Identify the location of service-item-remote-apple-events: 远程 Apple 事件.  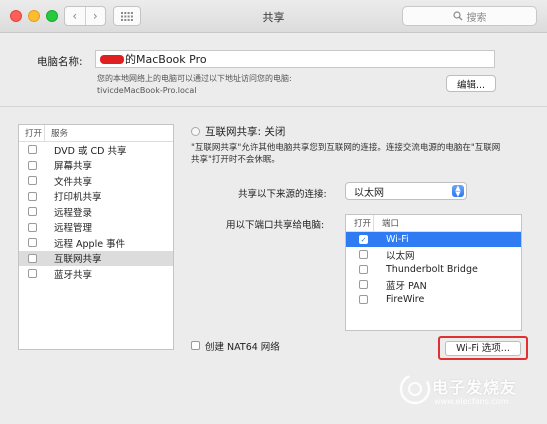
(96, 243).